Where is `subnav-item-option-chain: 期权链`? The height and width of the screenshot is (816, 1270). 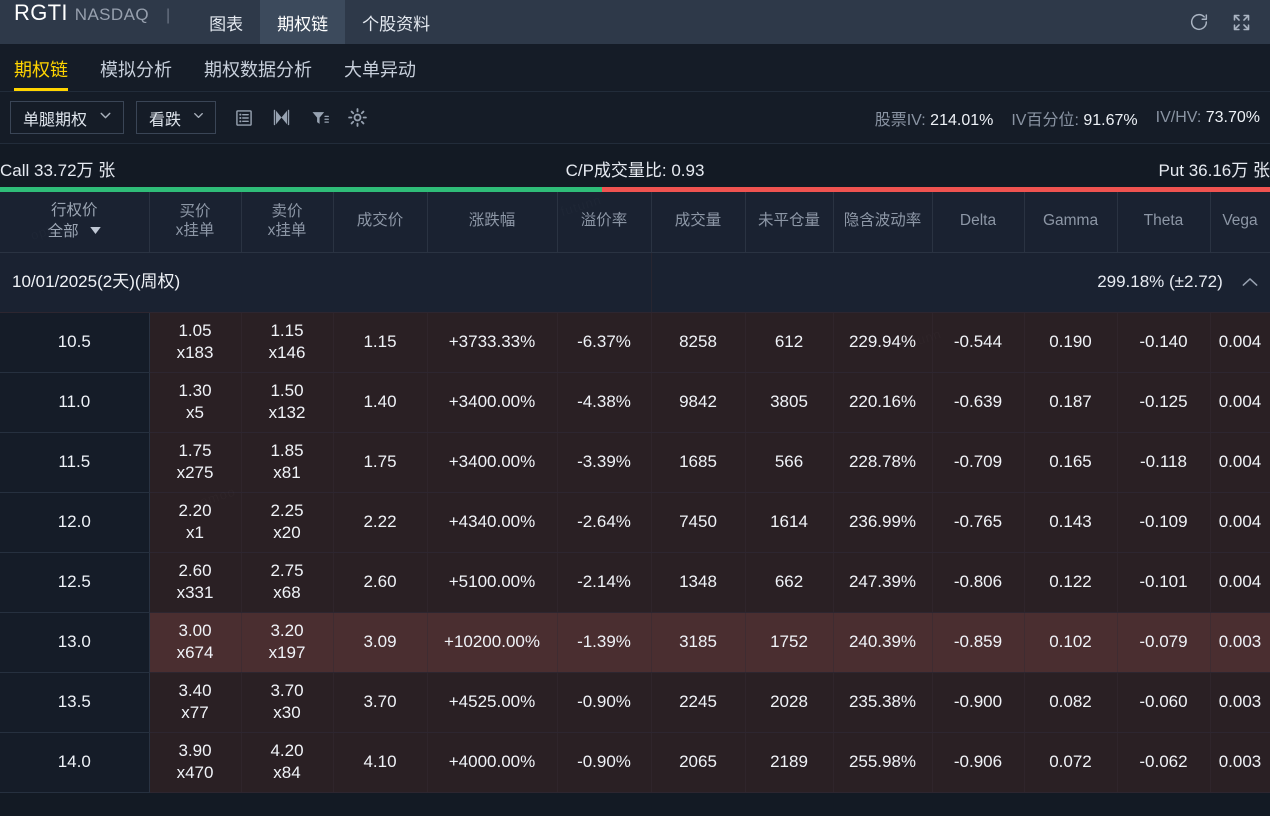 subnav-item-option-chain: 期权链 is located at coordinates (49, 73).